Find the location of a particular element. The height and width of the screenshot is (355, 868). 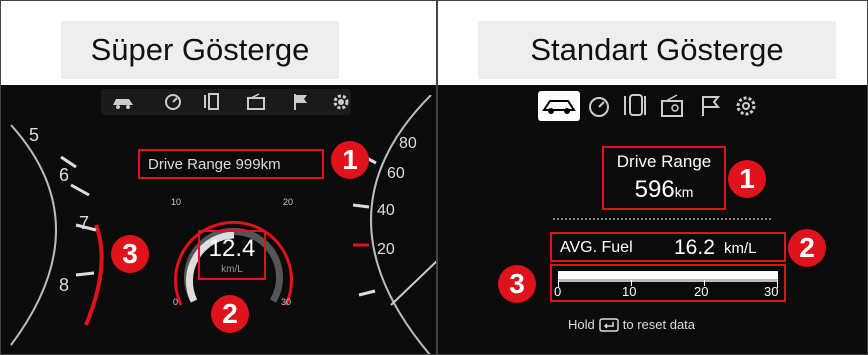

fuel-value: 12.4 is located at coordinates (232, 248).